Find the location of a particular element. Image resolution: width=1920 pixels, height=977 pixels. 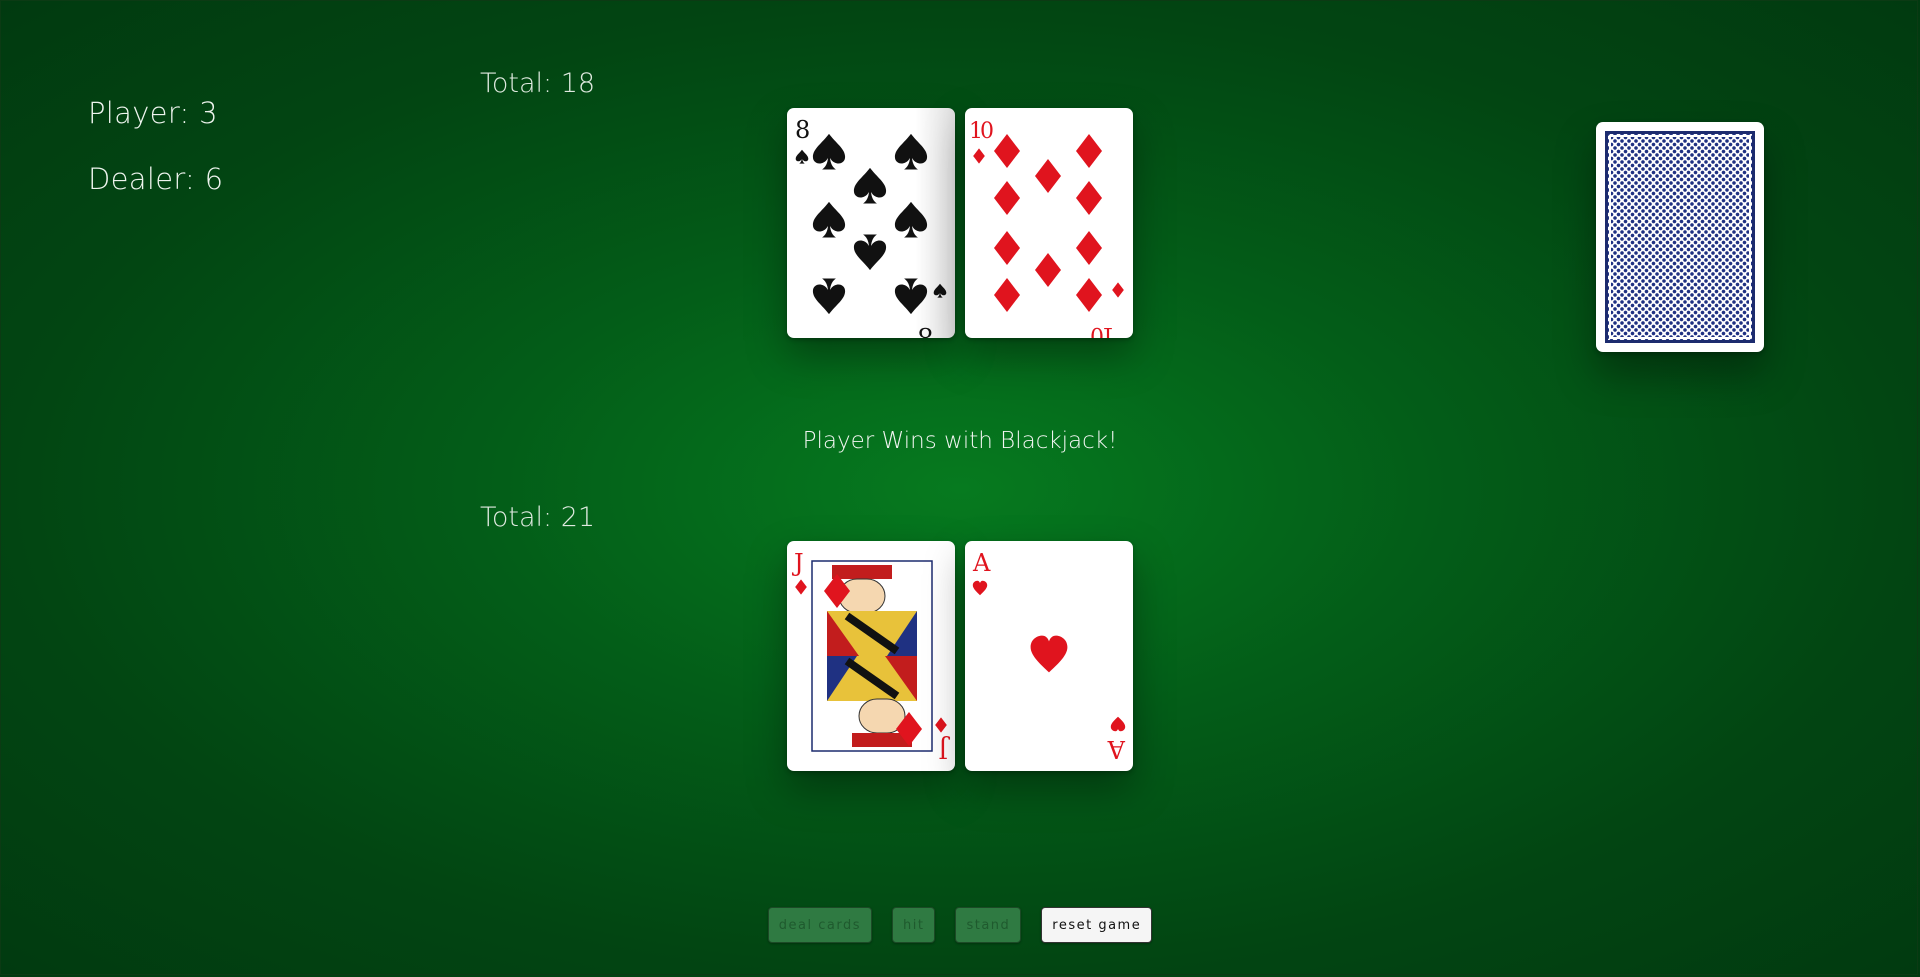

draw-deck is located at coordinates (1680, 237).